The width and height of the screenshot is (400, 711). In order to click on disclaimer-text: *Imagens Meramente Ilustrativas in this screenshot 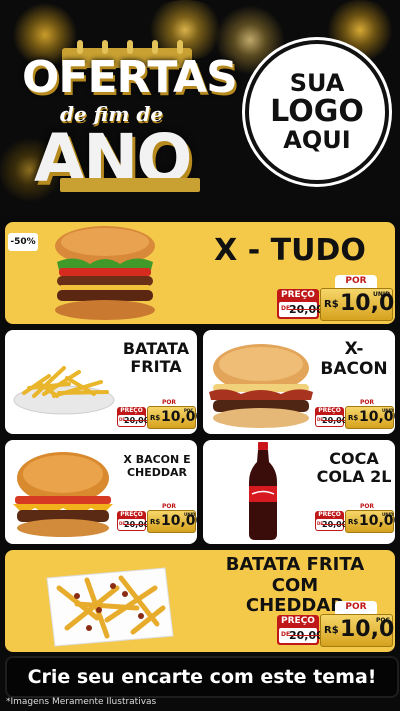, I will do `click(81, 702)`.